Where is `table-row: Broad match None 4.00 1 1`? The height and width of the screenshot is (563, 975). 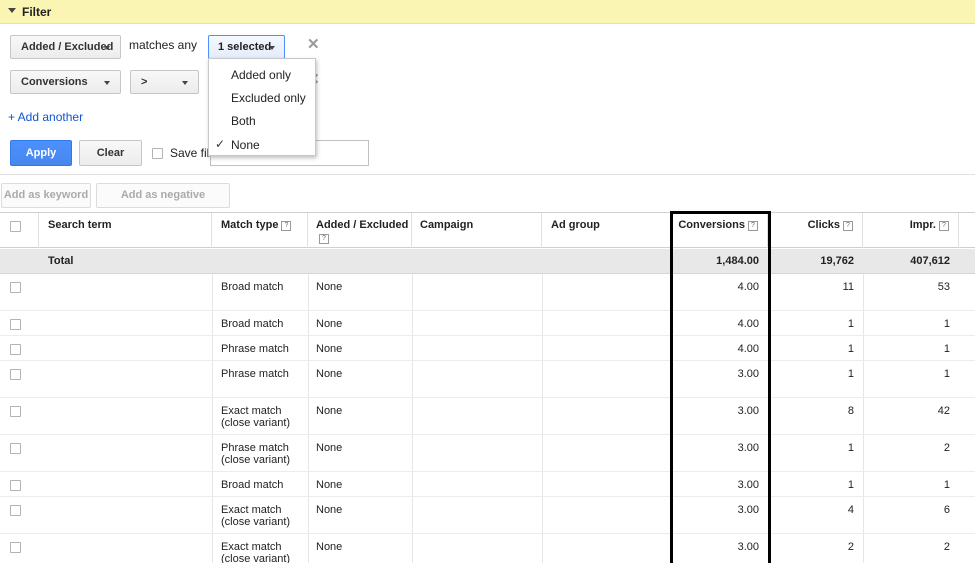
table-row: Broad match None 4.00 1 1 is located at coordinates (487, 323).